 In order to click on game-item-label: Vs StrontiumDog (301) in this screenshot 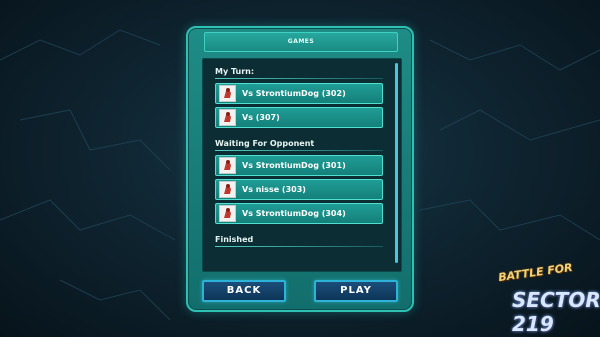, I will do `click(294, 165)`.